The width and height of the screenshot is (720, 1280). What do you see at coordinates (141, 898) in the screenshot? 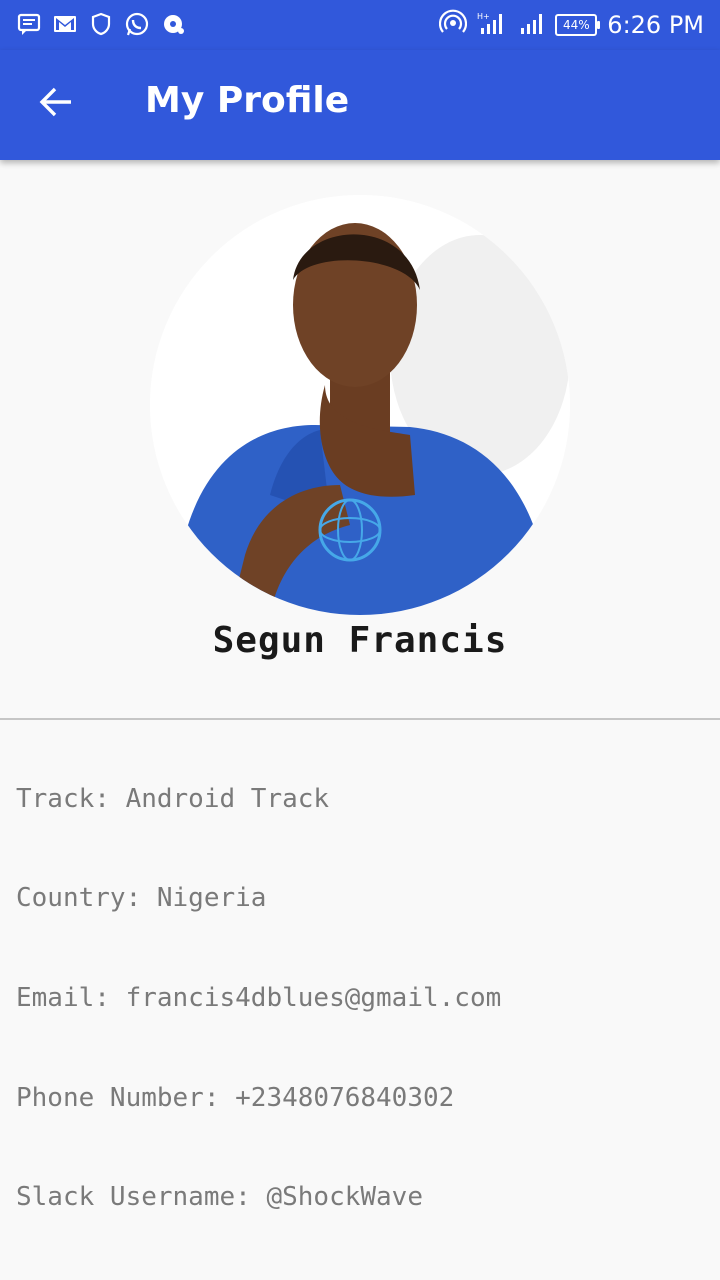
I see `country-text: Country: Nigeria` at bounding box center [141, 898].